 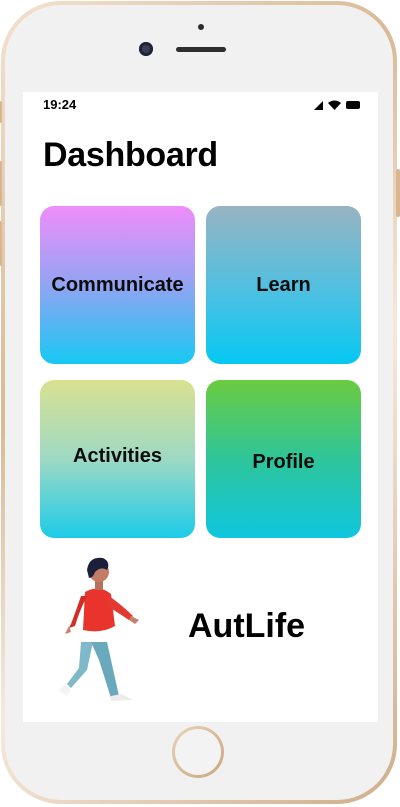 What do you see at coordinates (60, 104) in the screenshot?
I see `status-time: 19:24` at bounding box center [60, 104].